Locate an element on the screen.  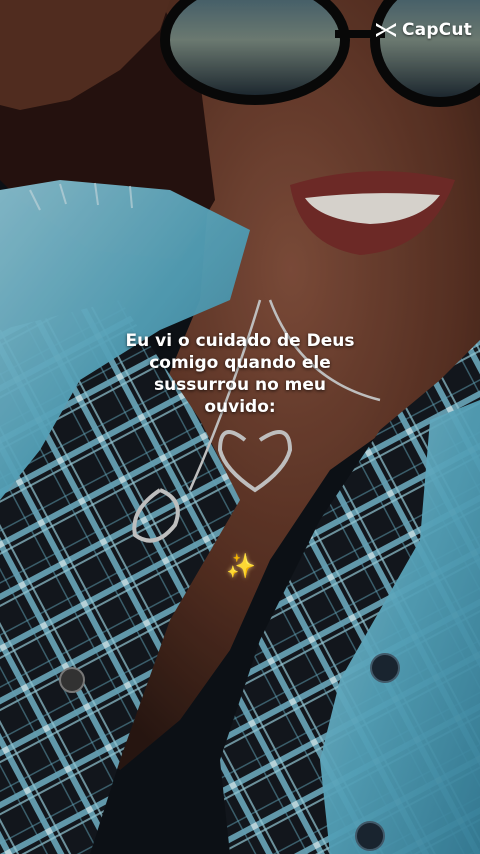
capcut-watermark: CapCut is located at coordinates (423, 30).